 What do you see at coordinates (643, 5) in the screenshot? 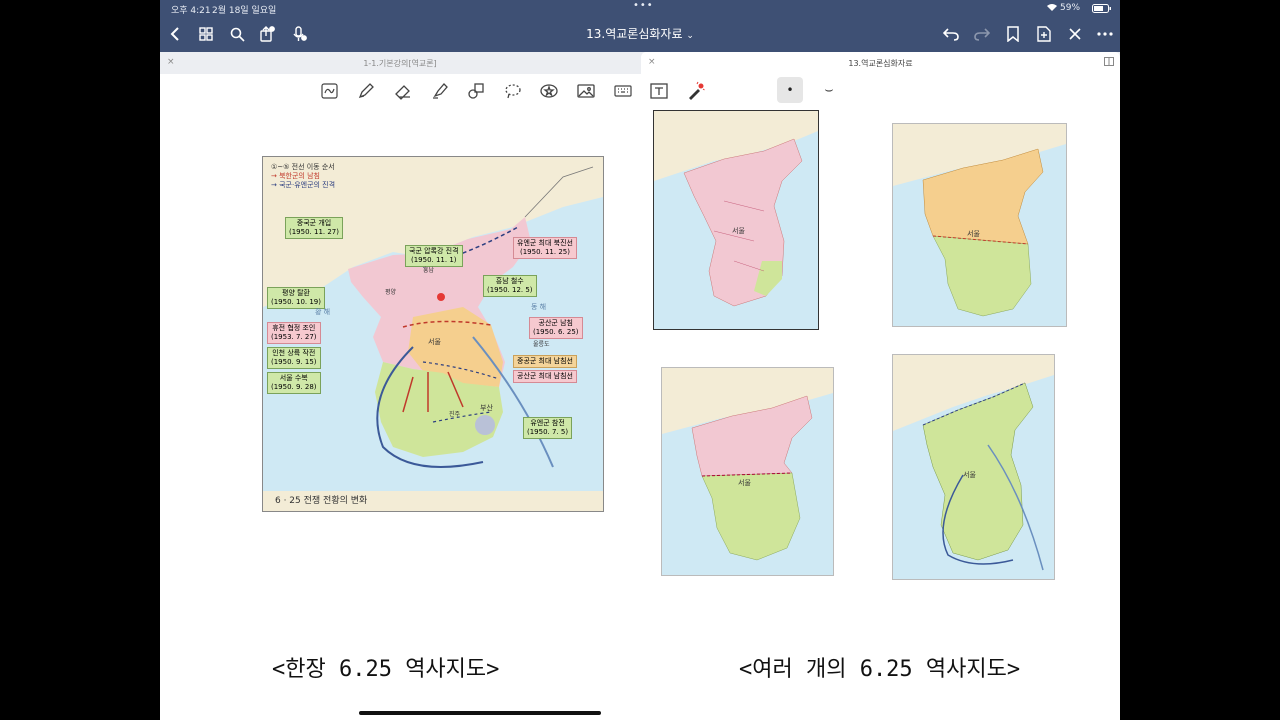
I see `multitask-dots: •••` at bounding box center [643, 5].